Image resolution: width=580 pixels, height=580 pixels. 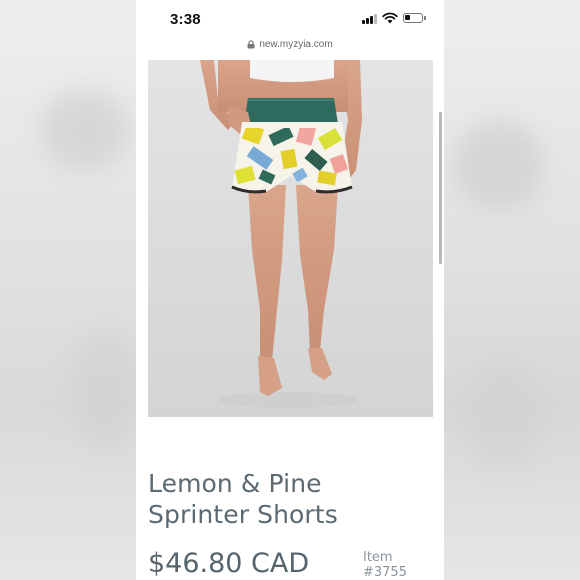 I want to click on product-price: $46.80 CAD, so click(x=229, y=563).